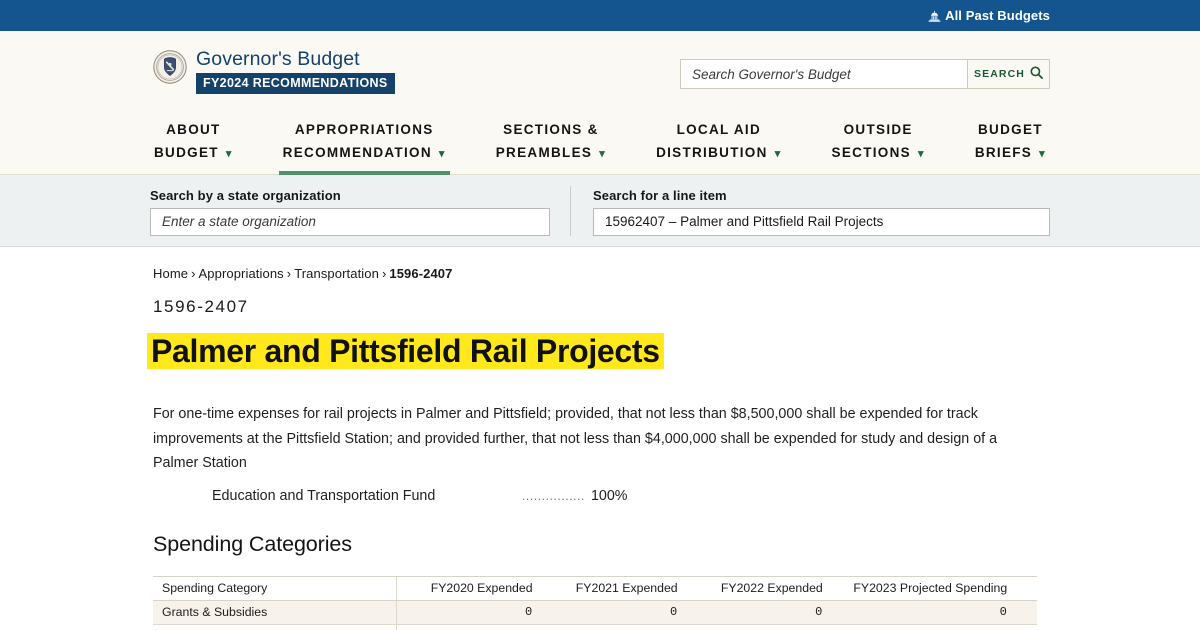  What do you see at coordinates (405, 351) in the screenshot?
I see `page-title: Palmer and Pittsfield Rail Projects` at bounding box center [405, 351].